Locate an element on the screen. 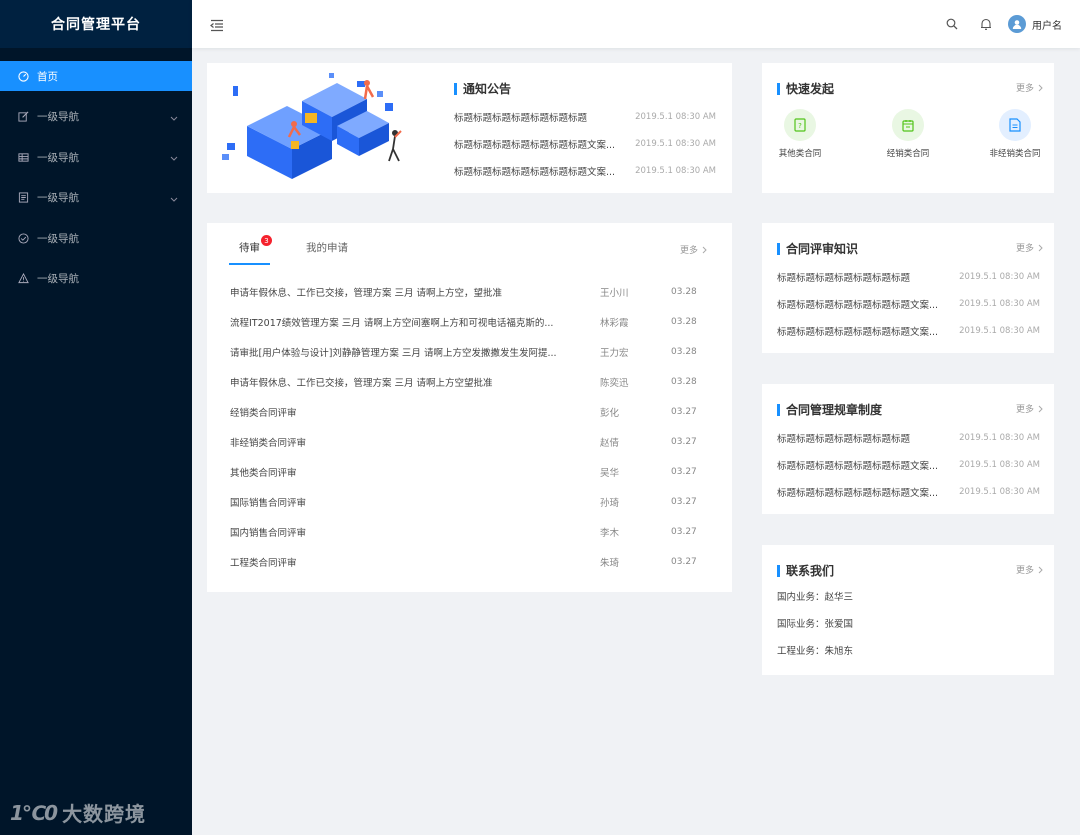 The image size is (1080, 835). contact-list: 国内业务：赵华三 国际业务：张爱国 工程业务：朱旭东 is located at coordinates (815, 629).